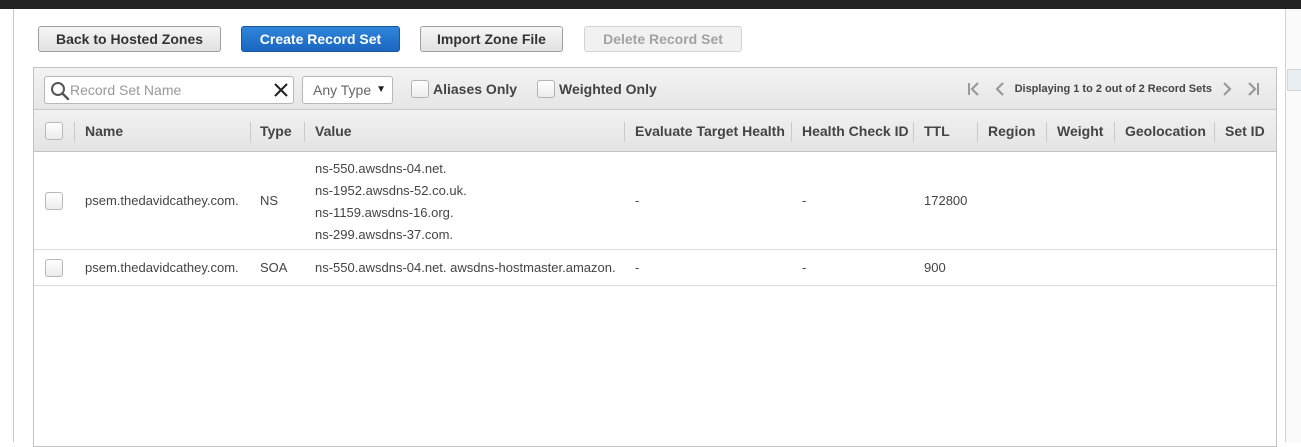 The image size is (1301, 447). I want to click on previous-page-icon, so click(1000, 89).